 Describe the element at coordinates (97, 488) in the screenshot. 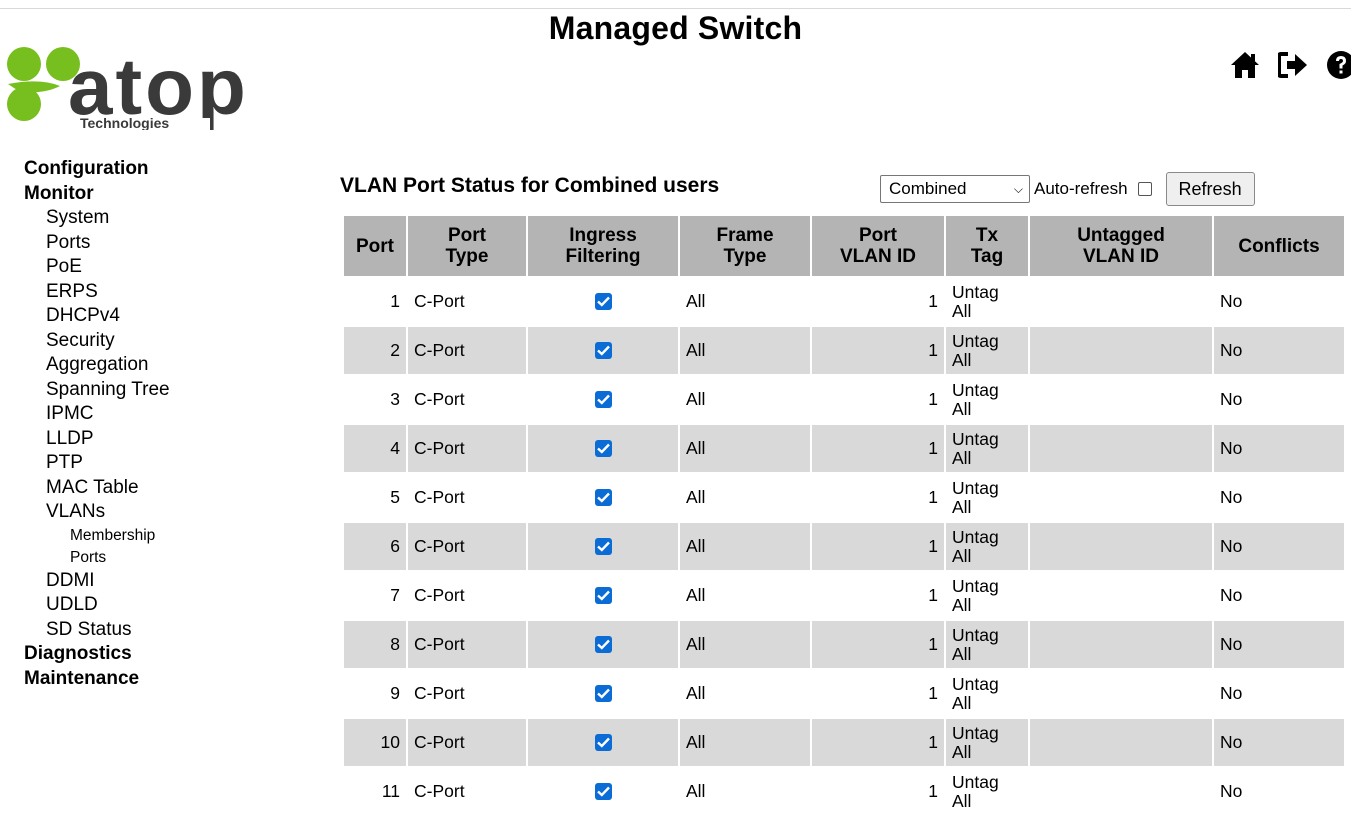

I see `nav-mac-table: MAC Table` at that location.